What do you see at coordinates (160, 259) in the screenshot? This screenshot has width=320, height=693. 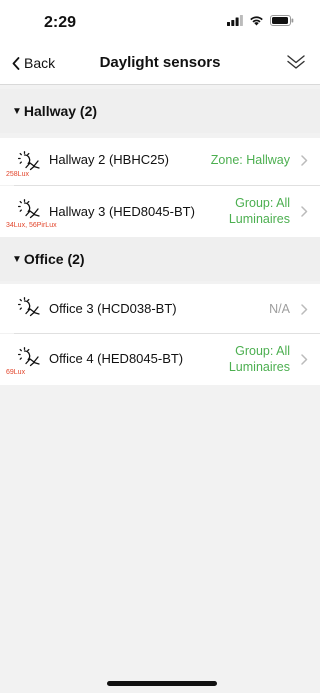 I see `section-header-office: ▼ Office (2)` at bounding box center [160, 259].